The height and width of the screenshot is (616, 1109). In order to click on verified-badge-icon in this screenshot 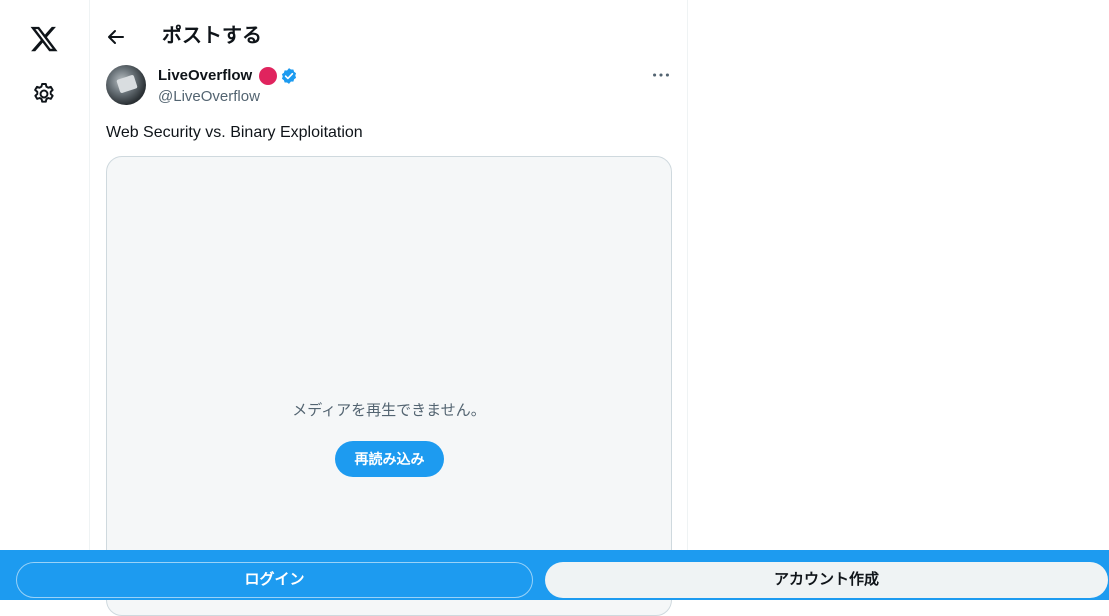, I will do `click(289, 76)`.